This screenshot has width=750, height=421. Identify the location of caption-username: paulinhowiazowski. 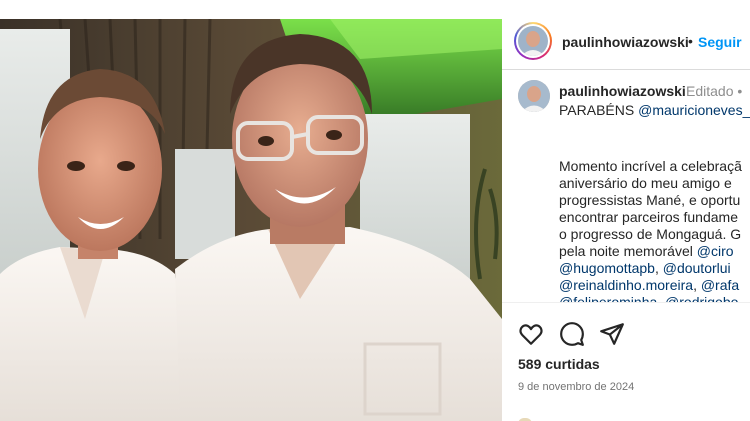
(622, 91).